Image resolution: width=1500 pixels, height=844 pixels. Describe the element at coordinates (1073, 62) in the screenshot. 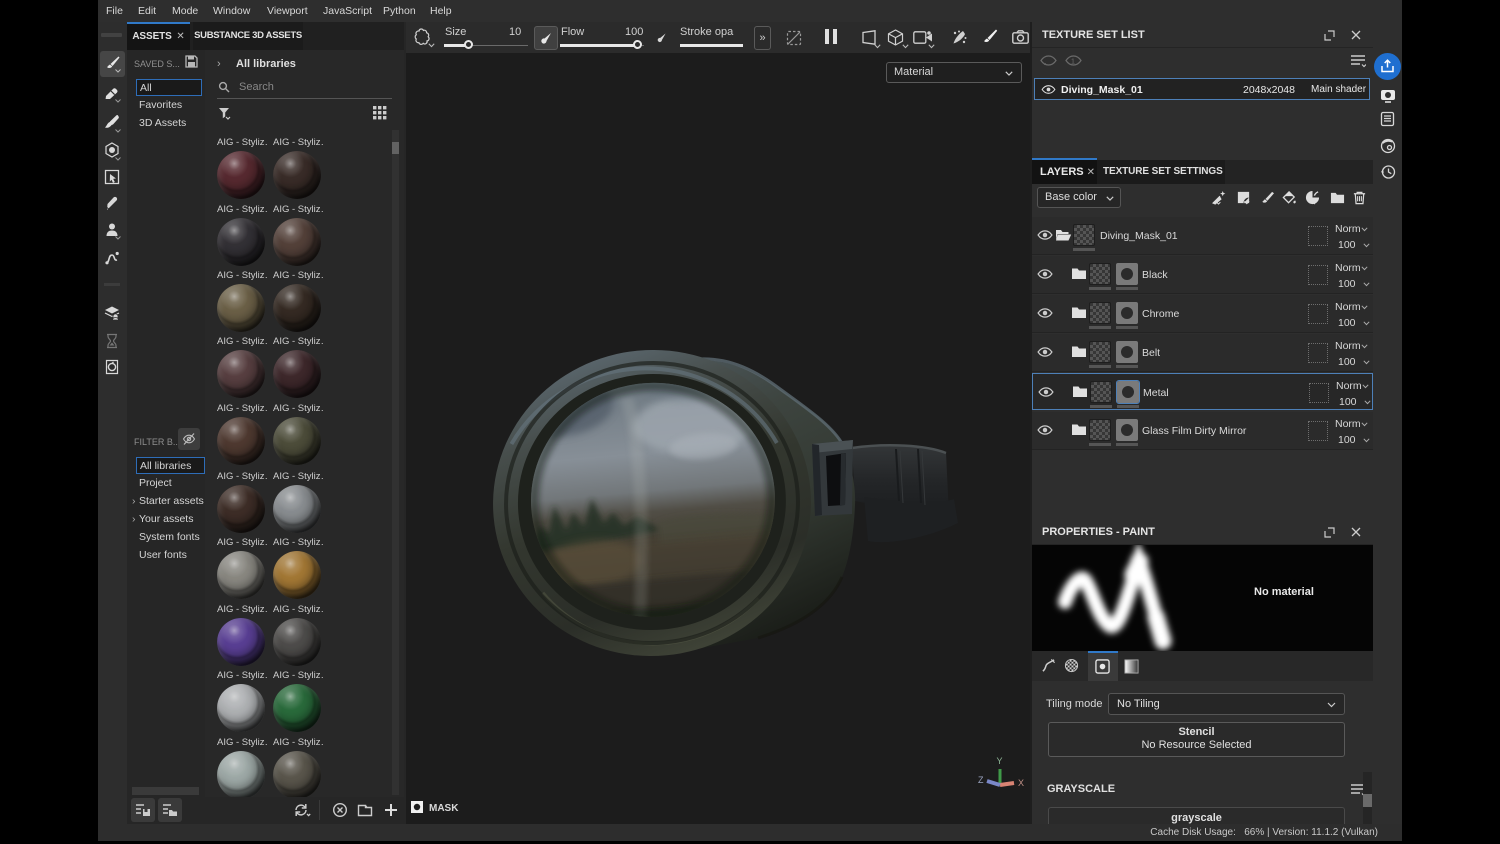

I see `svg-text: 1` at that location.